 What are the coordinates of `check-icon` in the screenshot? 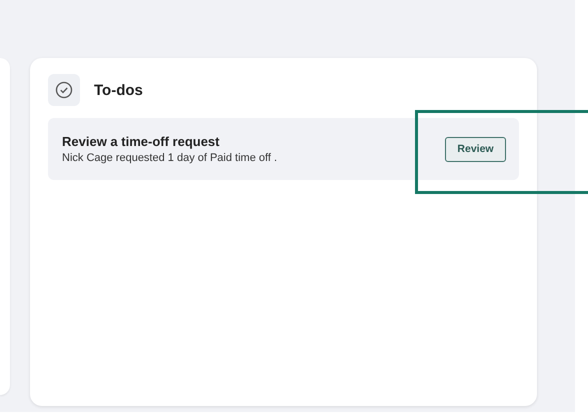 It's located at (64, 90).